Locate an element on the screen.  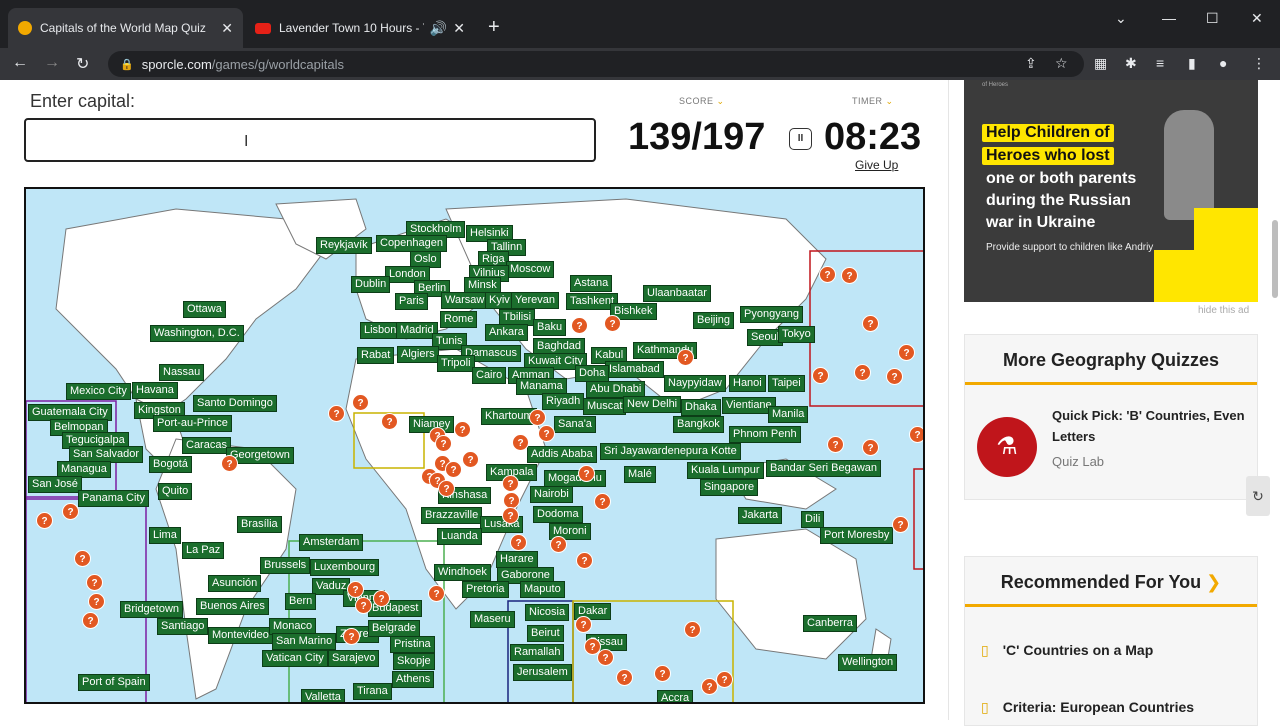
give-up-link: Give Up is located at coordinates (876, 165).